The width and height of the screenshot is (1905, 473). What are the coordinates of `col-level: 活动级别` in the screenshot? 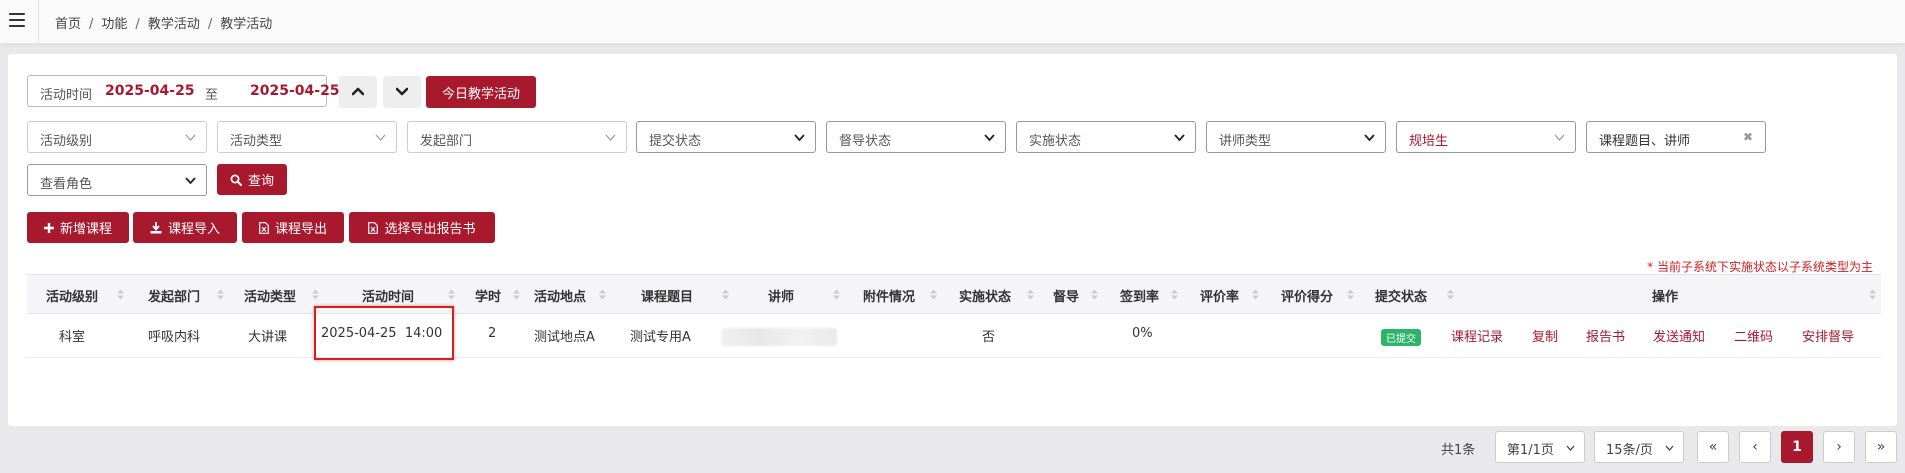 It's located at (72, 295).